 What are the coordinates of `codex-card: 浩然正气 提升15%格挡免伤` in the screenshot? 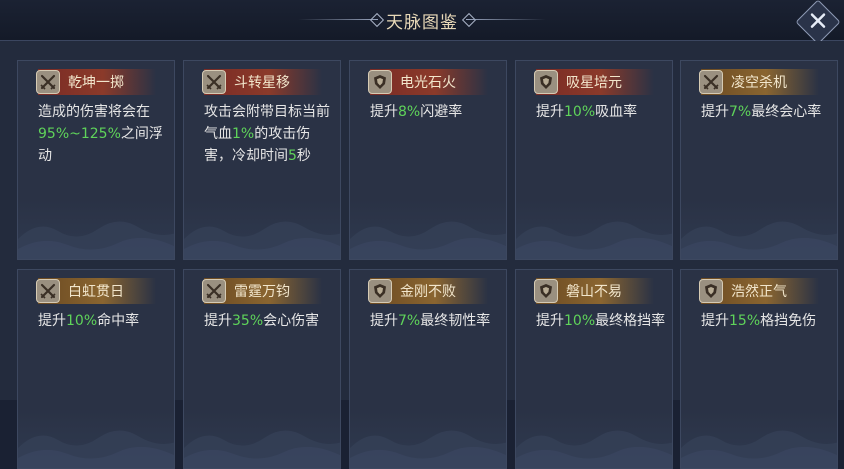 It's located at (759, 369).